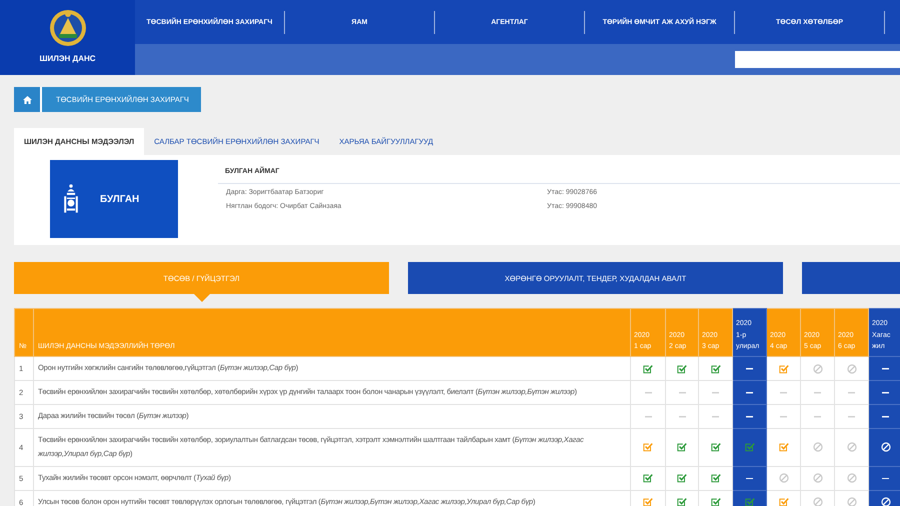 This screenshot has width=900, height=506. What do you see at coordinates (68, 28) in the screenshot?
I see `emblem-icon` at bounding box center [68, 28].